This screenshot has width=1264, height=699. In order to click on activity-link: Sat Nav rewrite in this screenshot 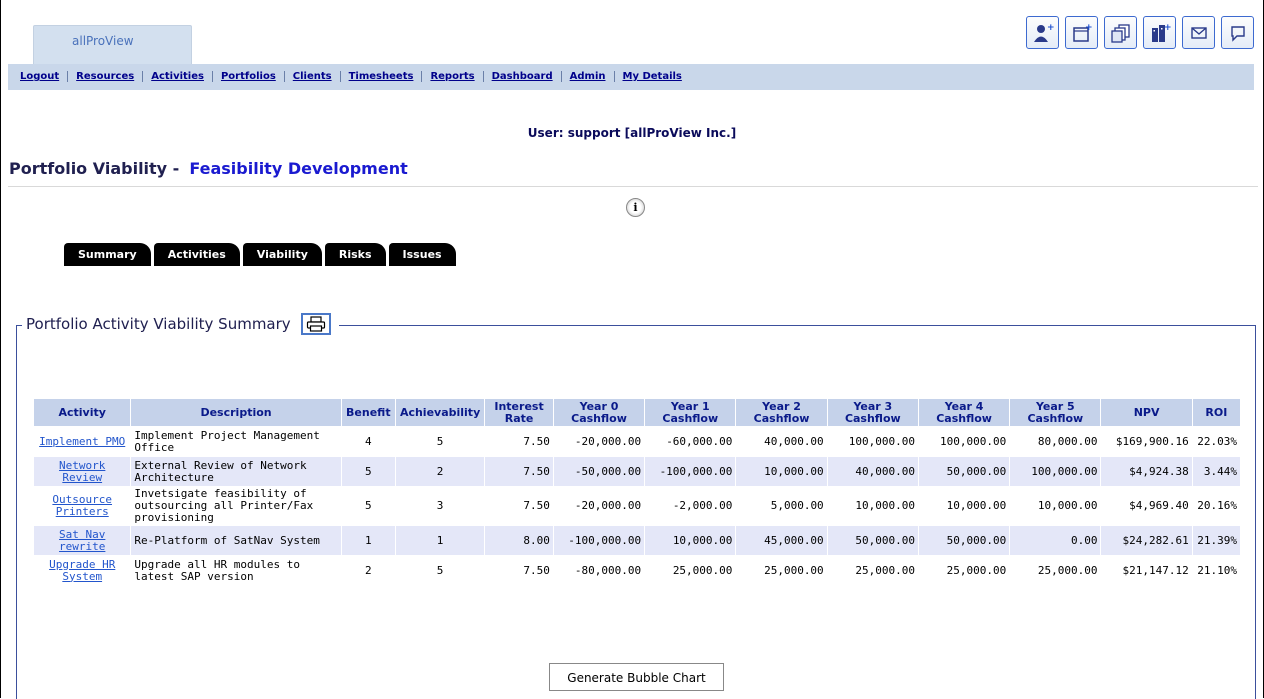, I will do `click(82, 540)`.